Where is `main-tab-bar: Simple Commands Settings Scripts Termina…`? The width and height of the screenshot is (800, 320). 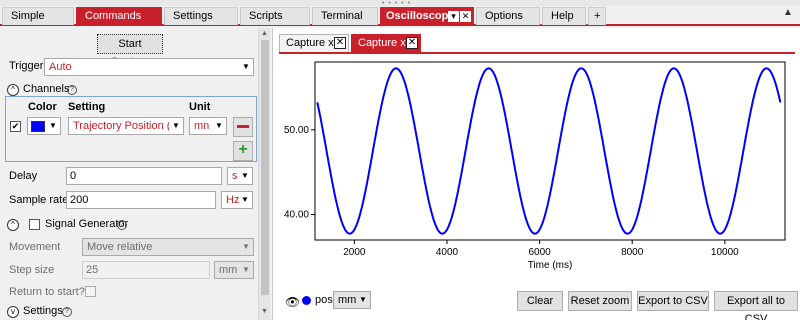 main-tab-bar: Simple Commands Settings Scripts Termina… is located at coordinates (400, 16).